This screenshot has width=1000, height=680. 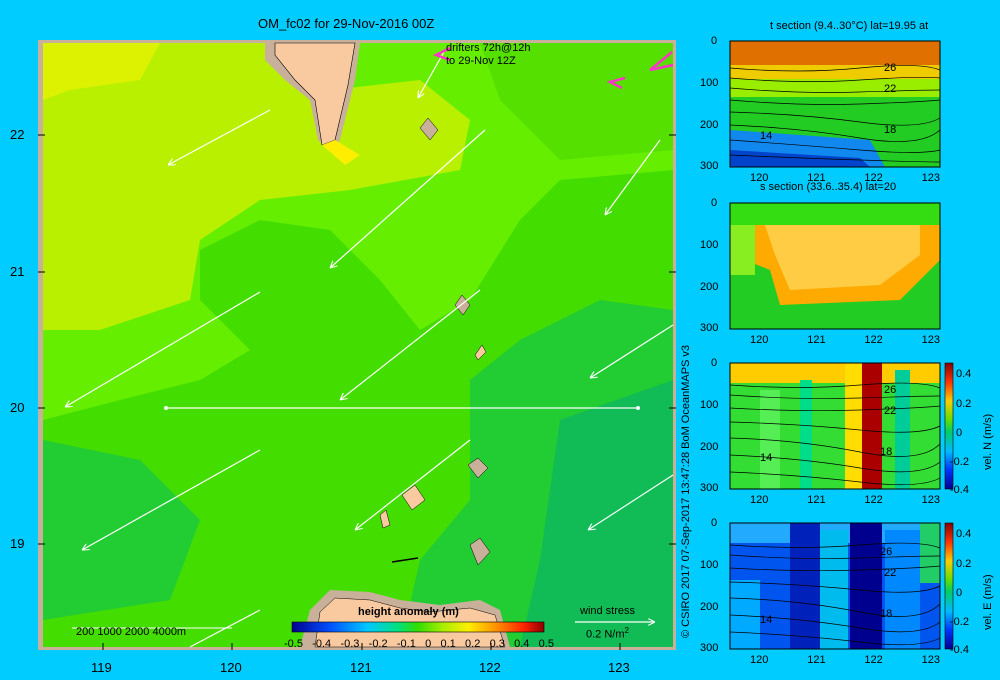 What do you see at coordinates (890, 390) in the screenshot?
I see `p3-contour-26: 26` at bounding box center [890, 390].